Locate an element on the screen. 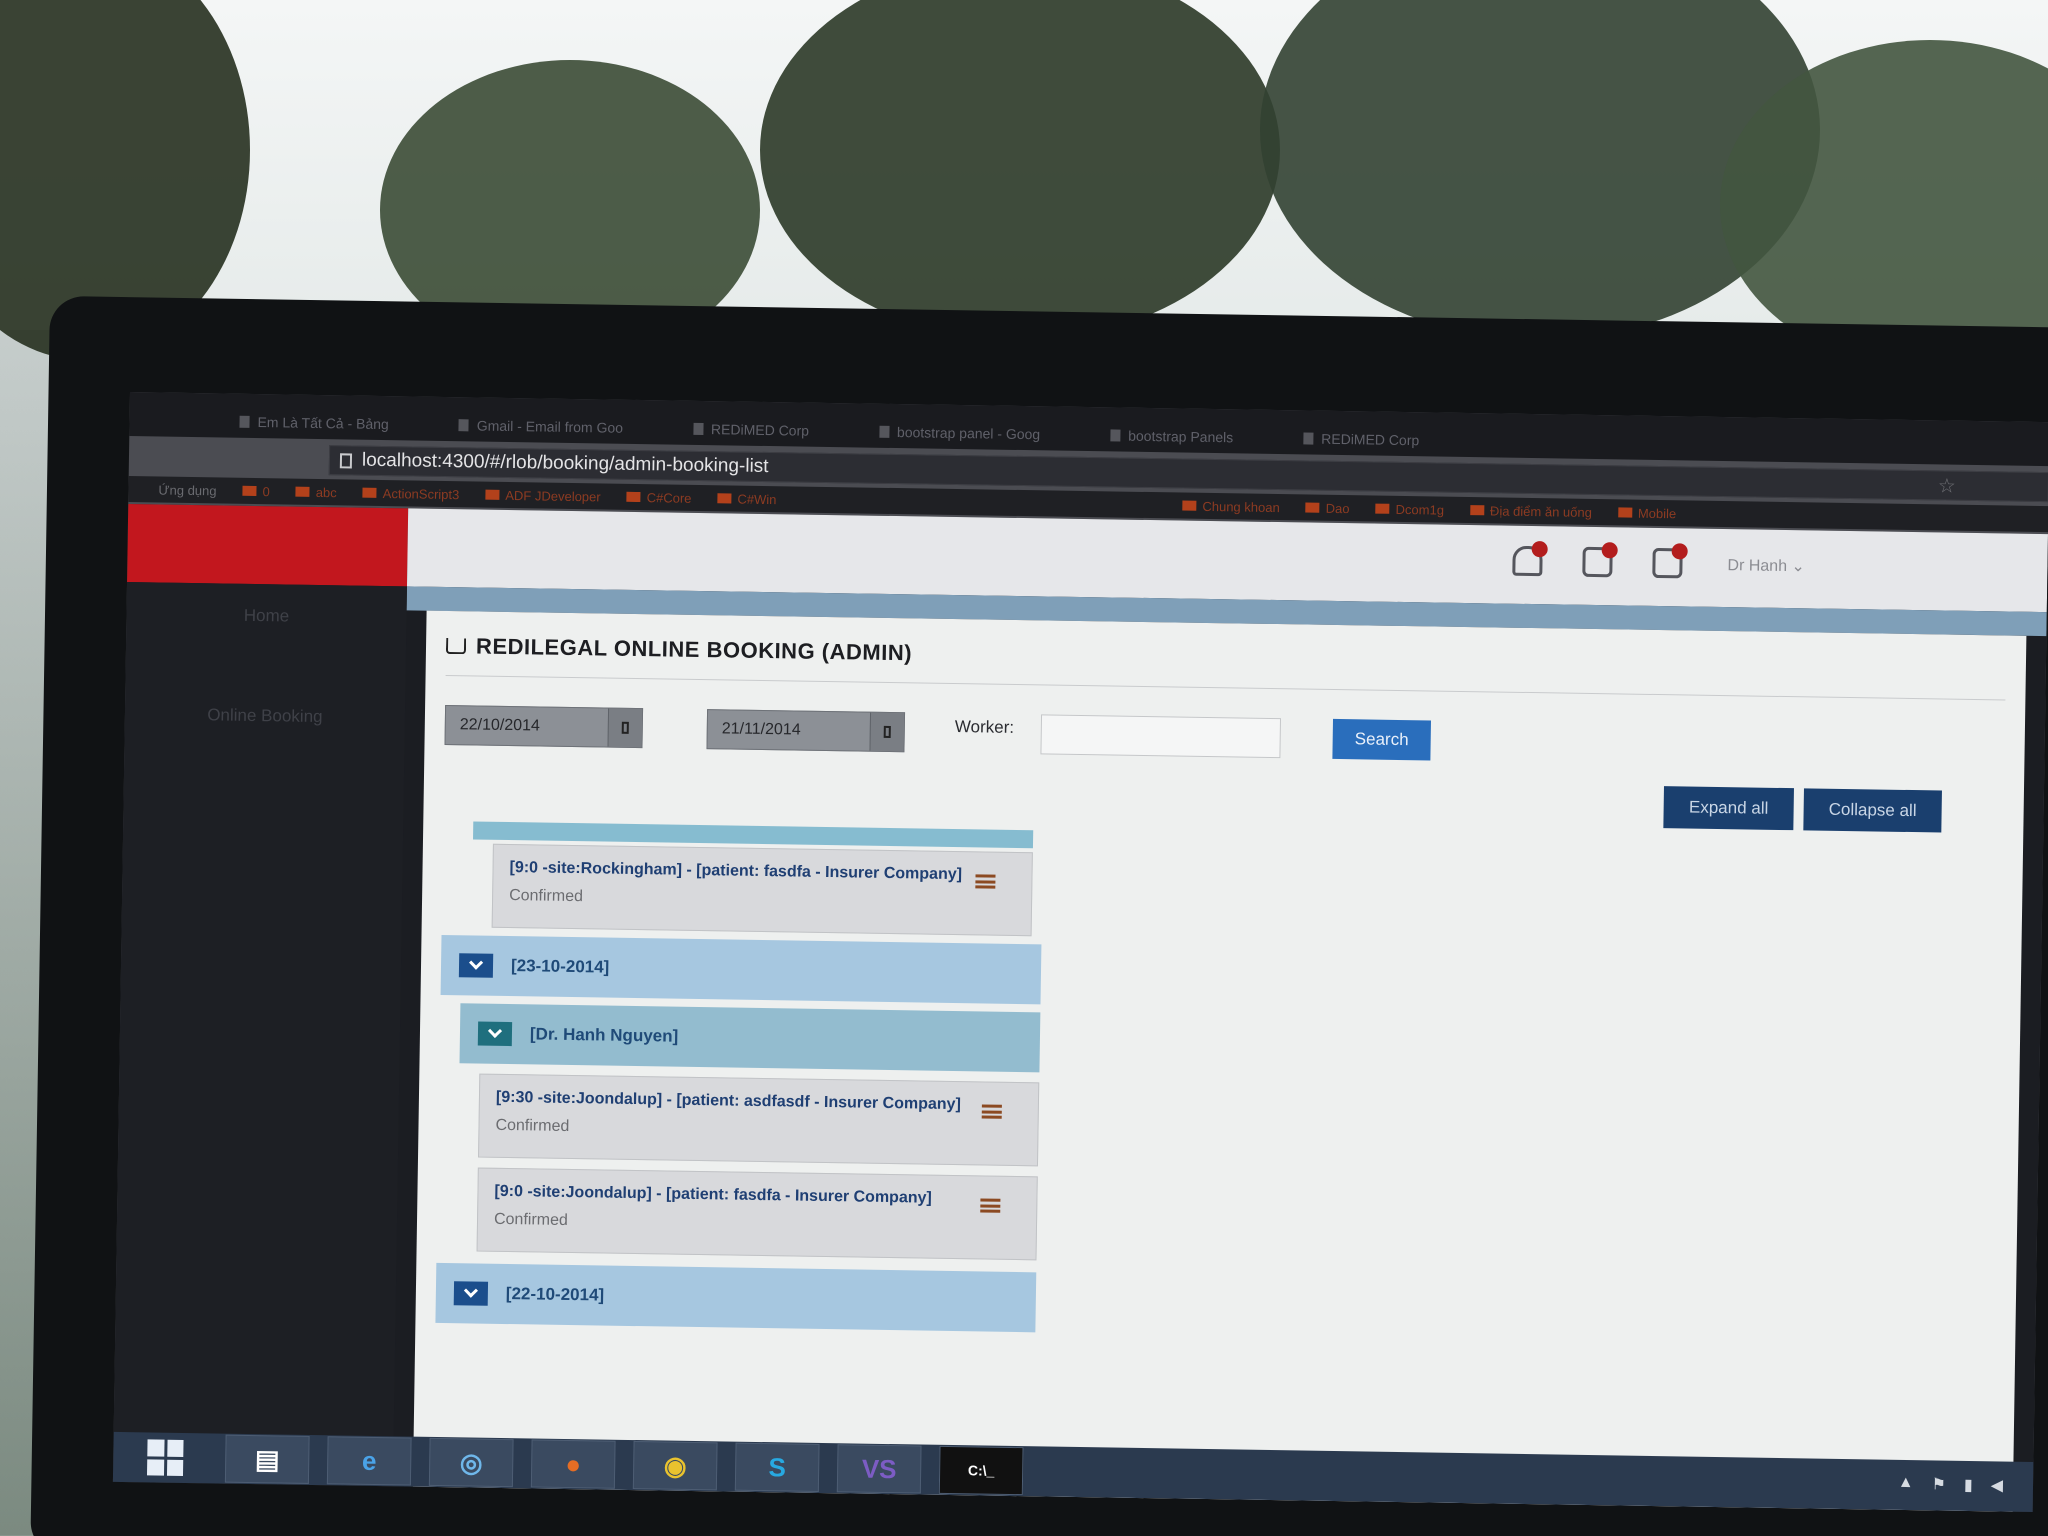  day-group-header: [22-10-2014] is located at coordinates (736, 1297).